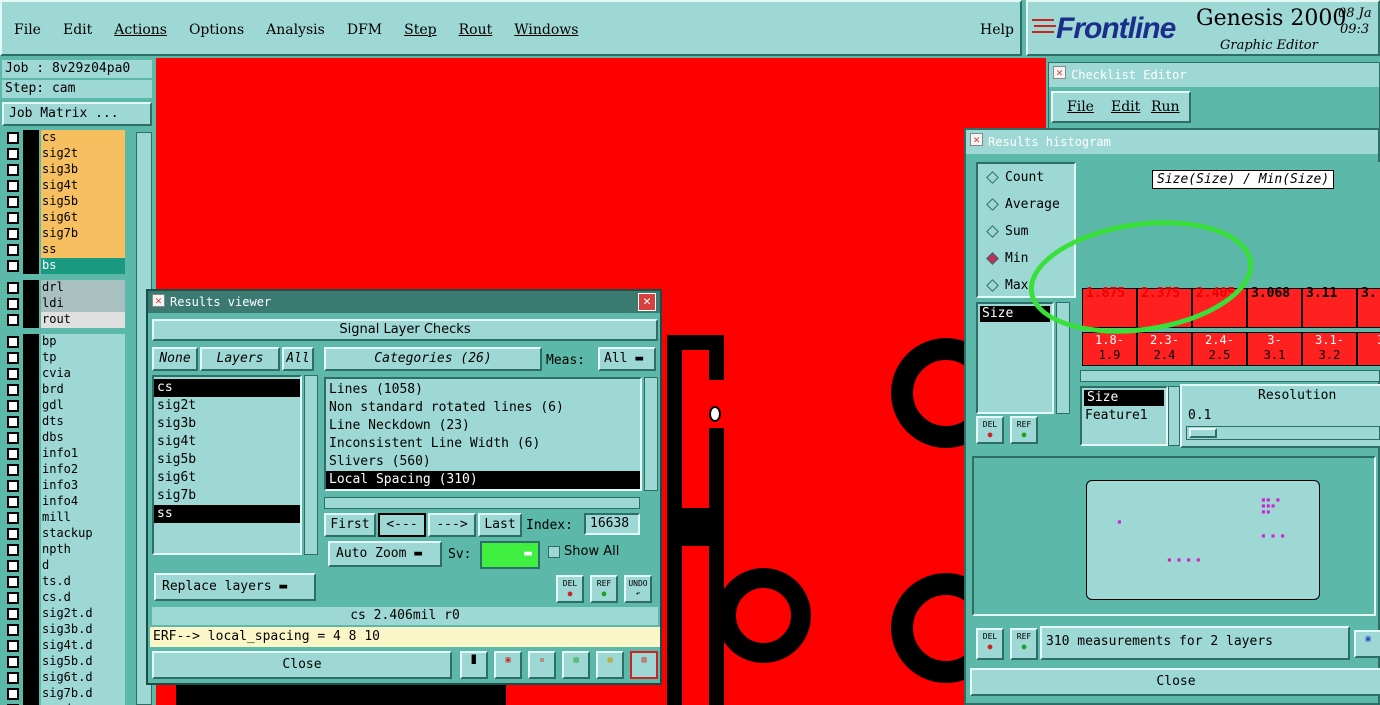 This screenshot has width=1380, height=705. Describe the element at coordinates (83, 598) in the screenshot. I see `layer-name: cs.d` at that location.